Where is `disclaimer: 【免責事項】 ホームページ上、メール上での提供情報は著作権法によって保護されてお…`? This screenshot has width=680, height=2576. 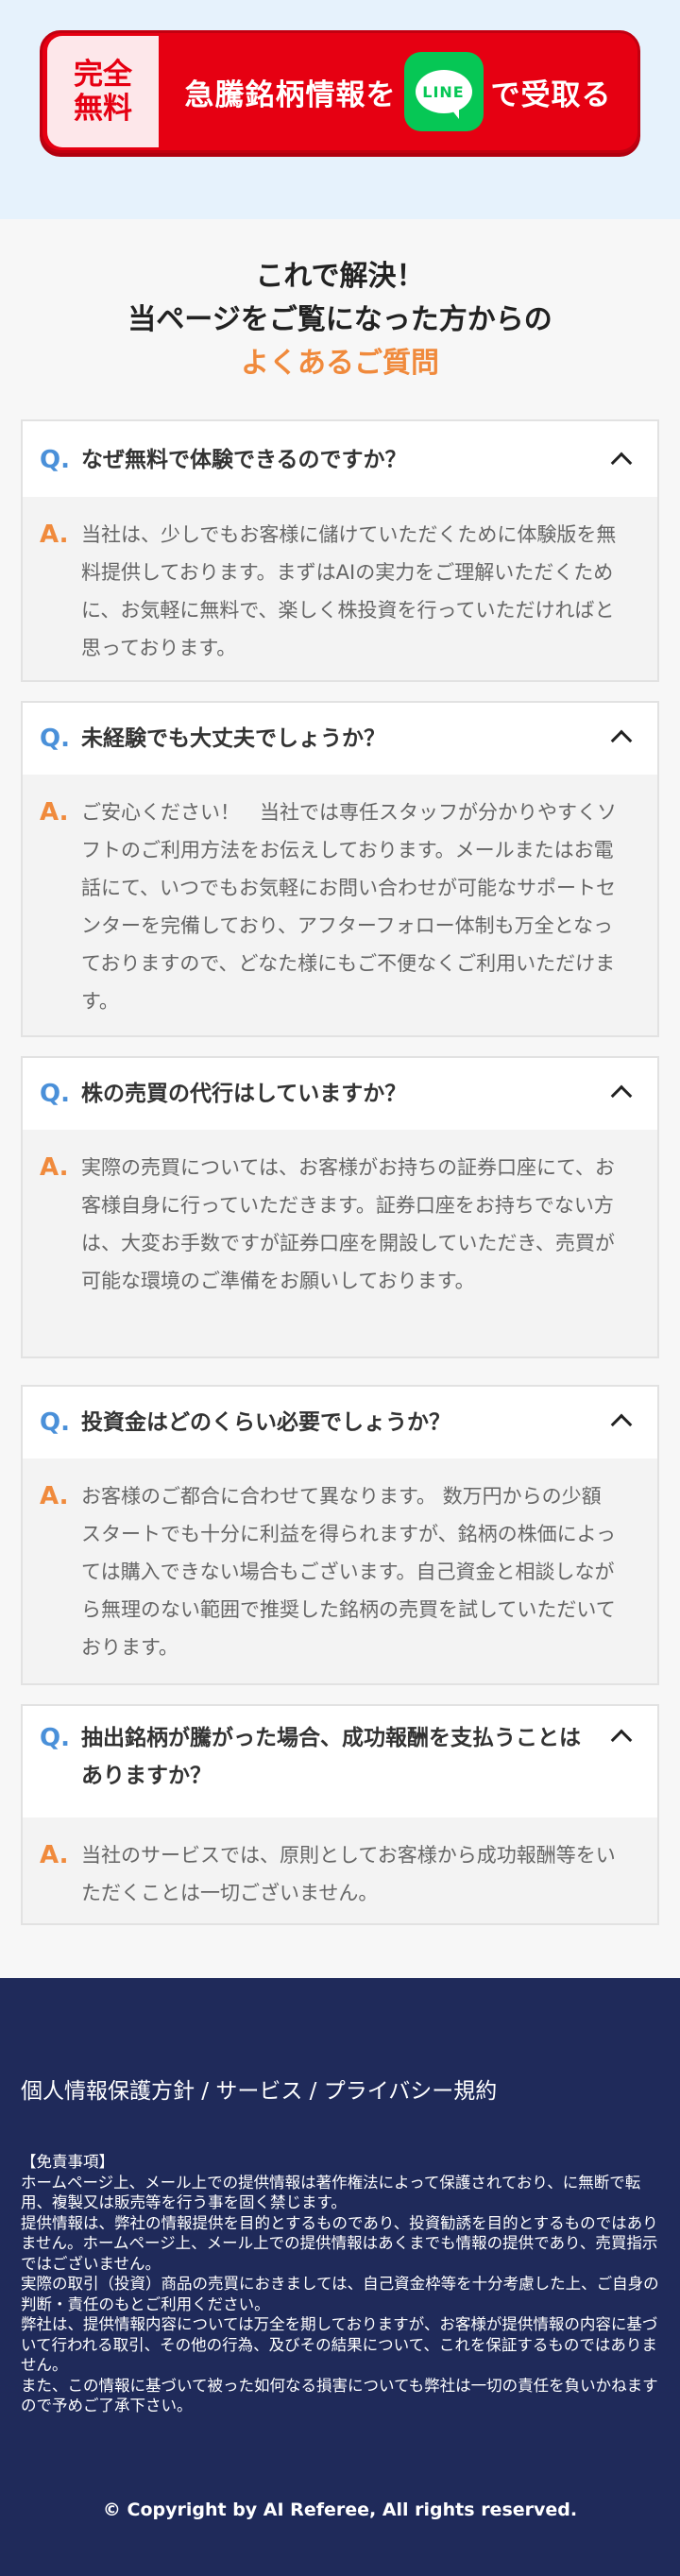 disclaimer: 【免責事項】 ホームページ上、メール上での提供情報は著作権法によって保護されてお… is located at coordinates (342, 2284).